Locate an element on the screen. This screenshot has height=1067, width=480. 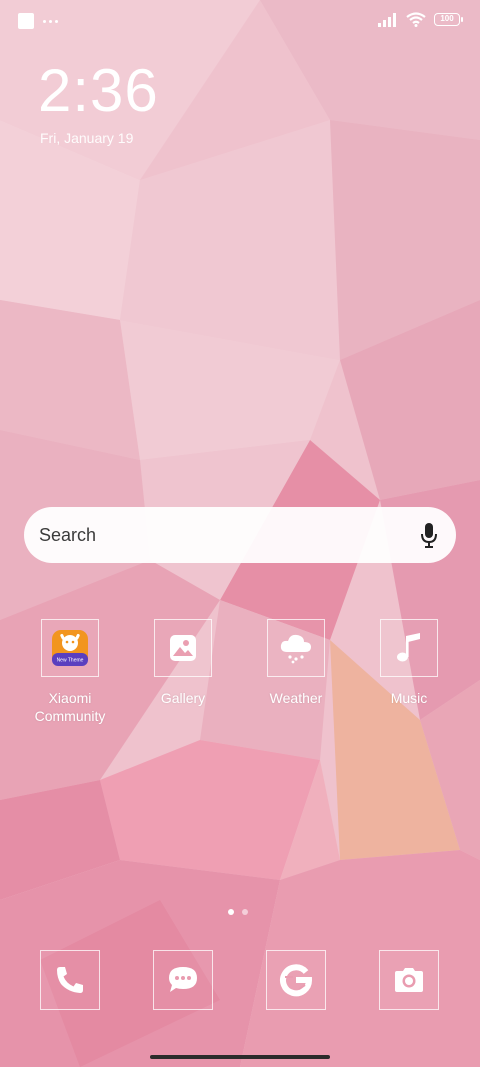
search-bar: Search is located at coordinates (240, 535).